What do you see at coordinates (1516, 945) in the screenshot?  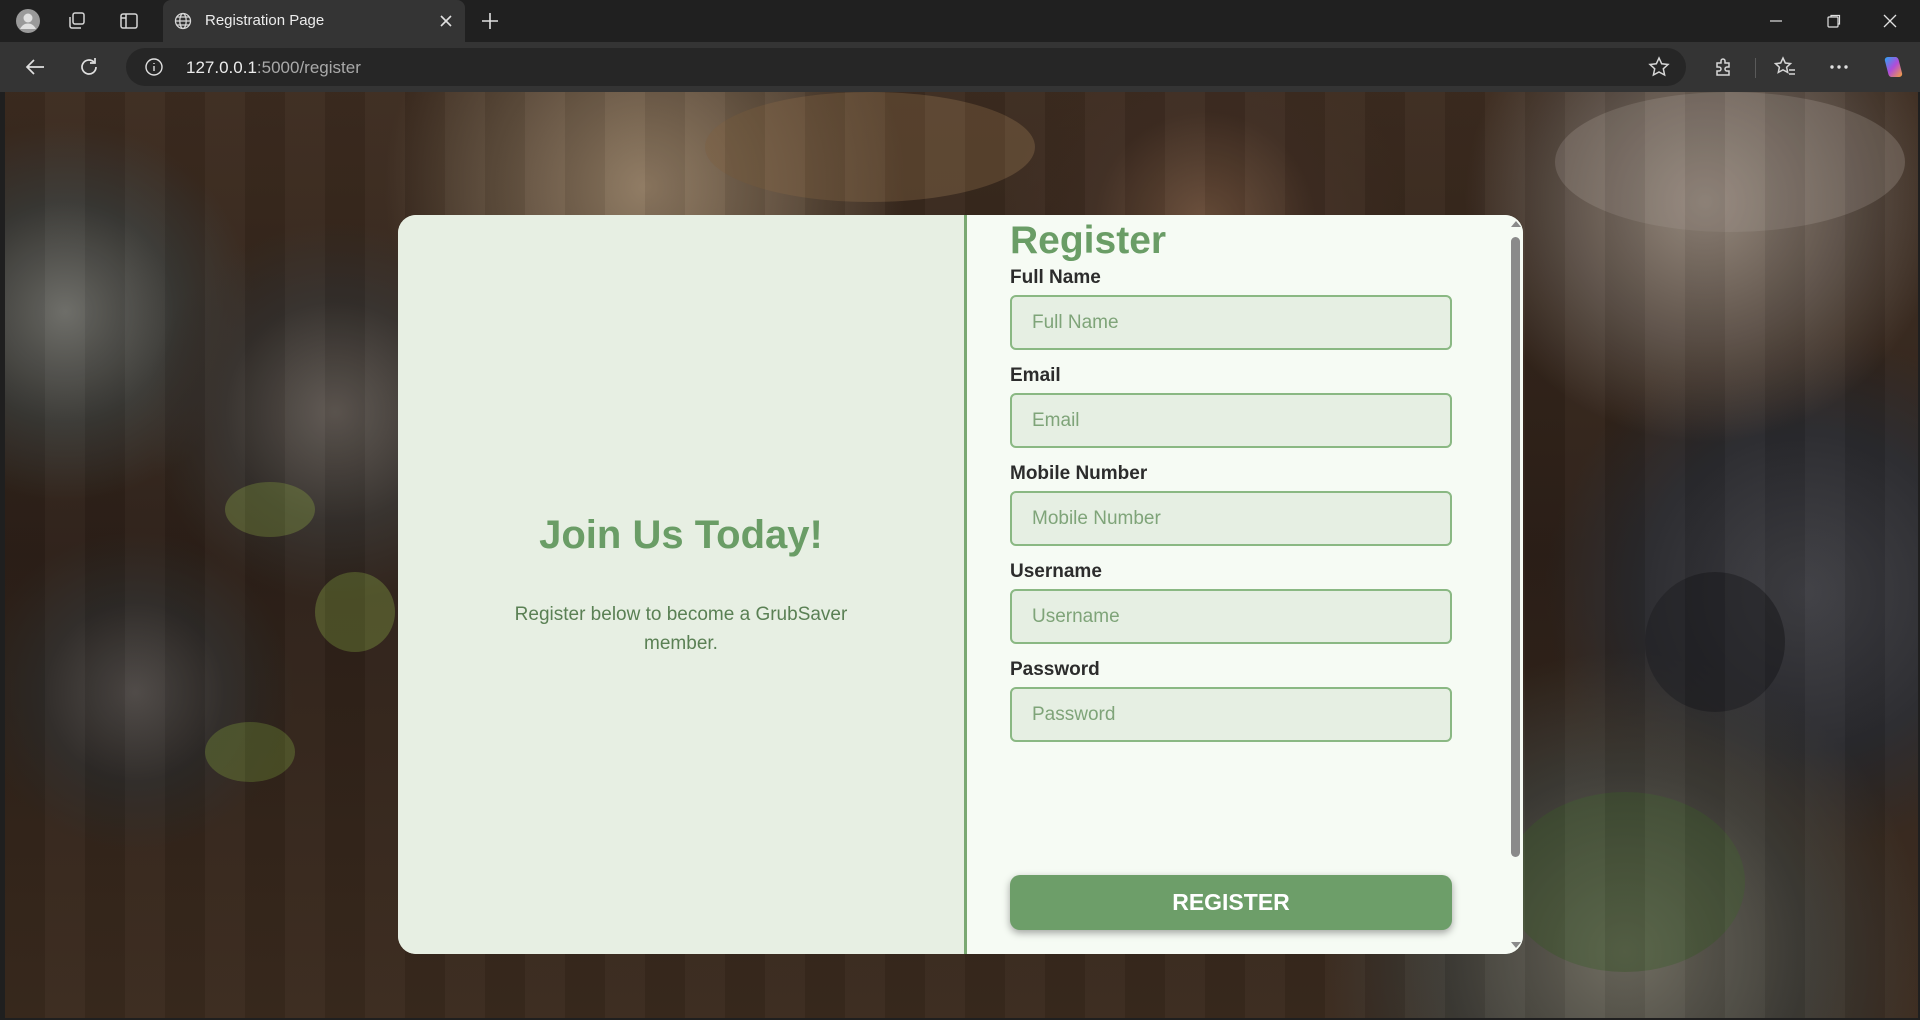 I see `scroll-down-arrow-icon` at bounding box center [1516, 945].